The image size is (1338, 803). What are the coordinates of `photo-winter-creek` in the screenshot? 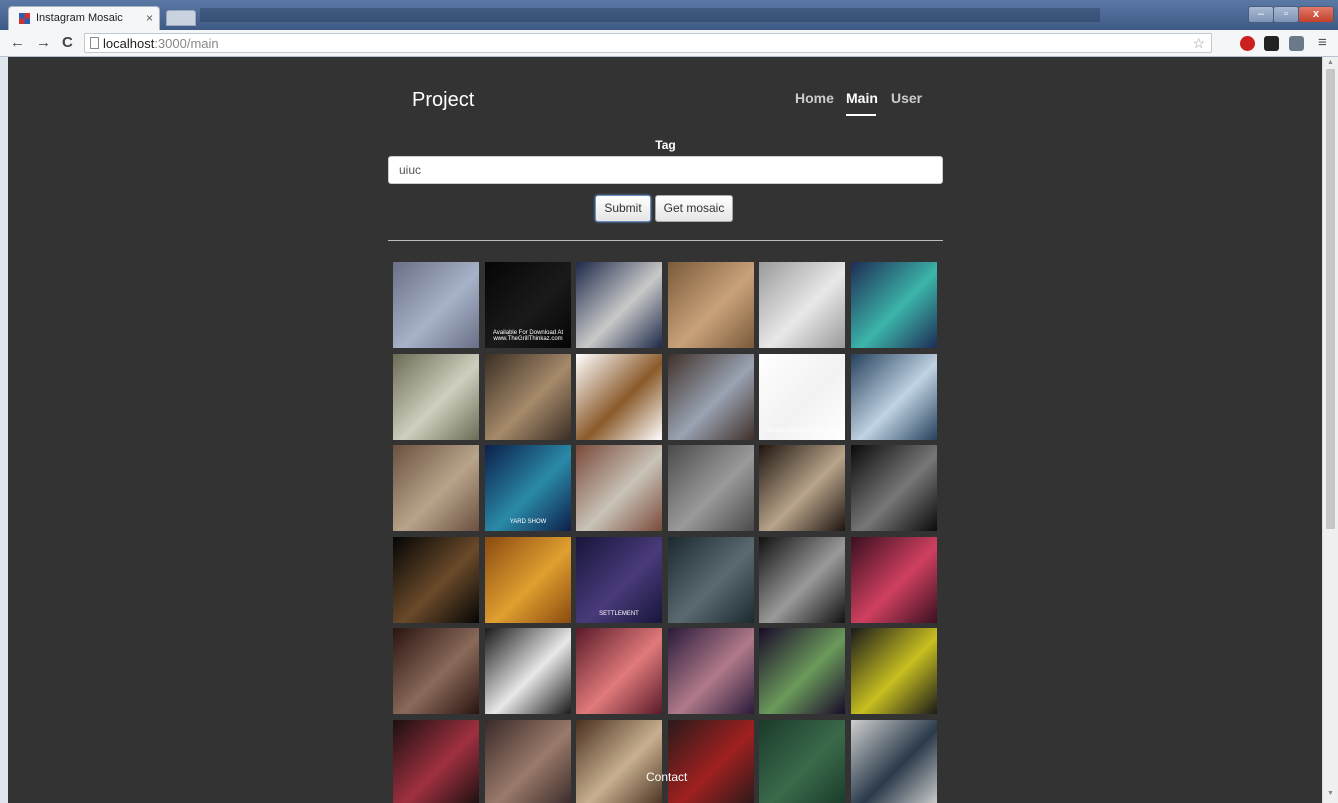 It's located at (711, 397).